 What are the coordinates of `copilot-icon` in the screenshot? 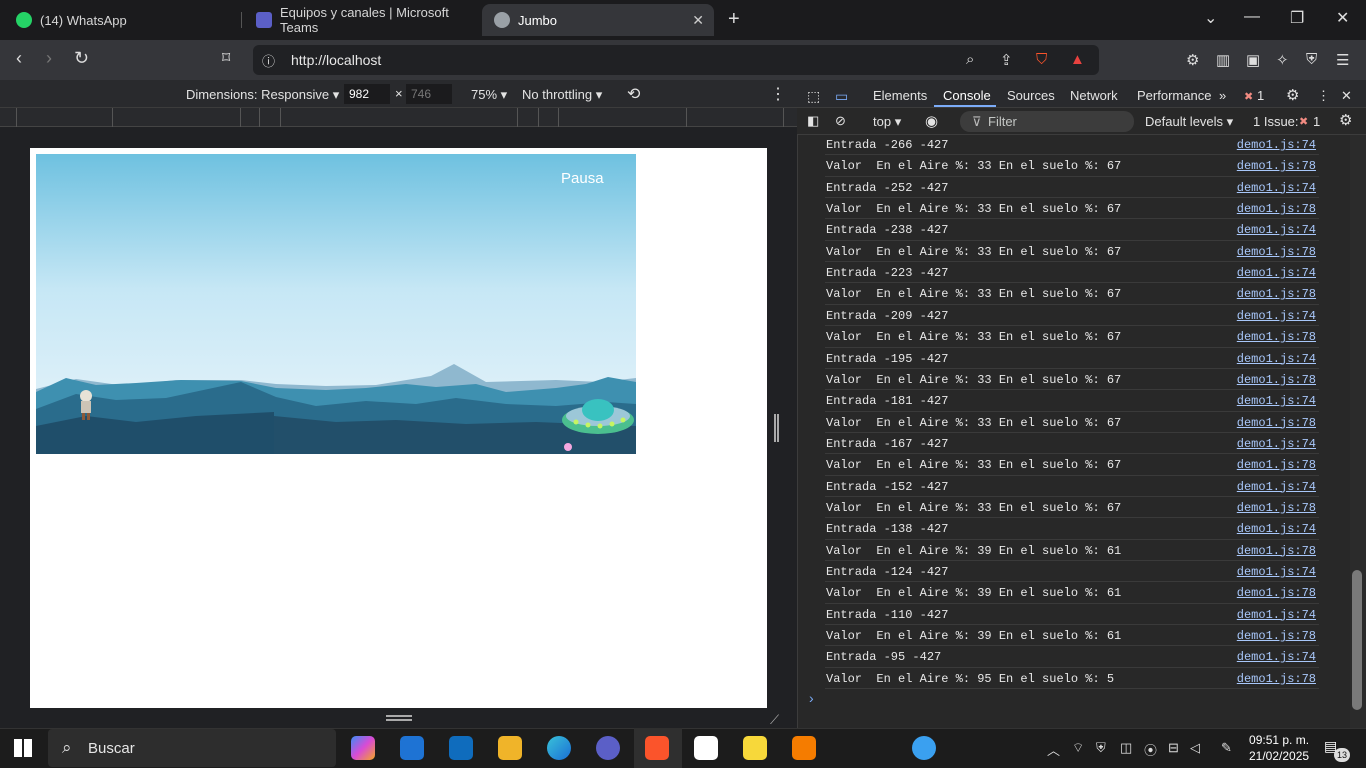 It's located at (363, 748).